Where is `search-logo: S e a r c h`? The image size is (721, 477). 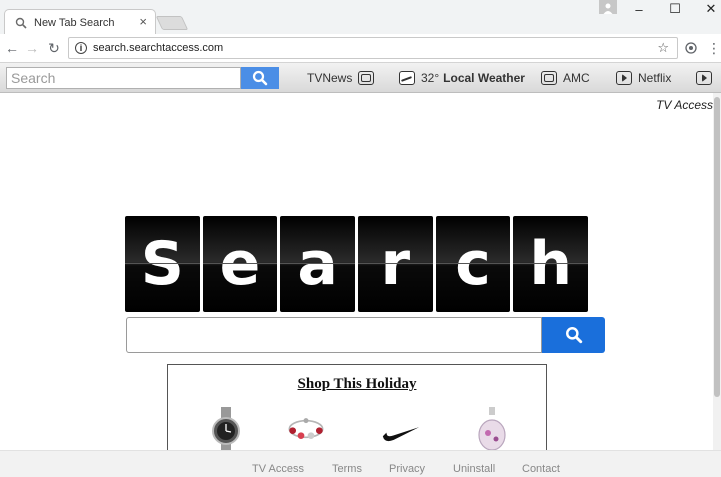
search-logo: S e a r c h is located at coordinates (357, 264).